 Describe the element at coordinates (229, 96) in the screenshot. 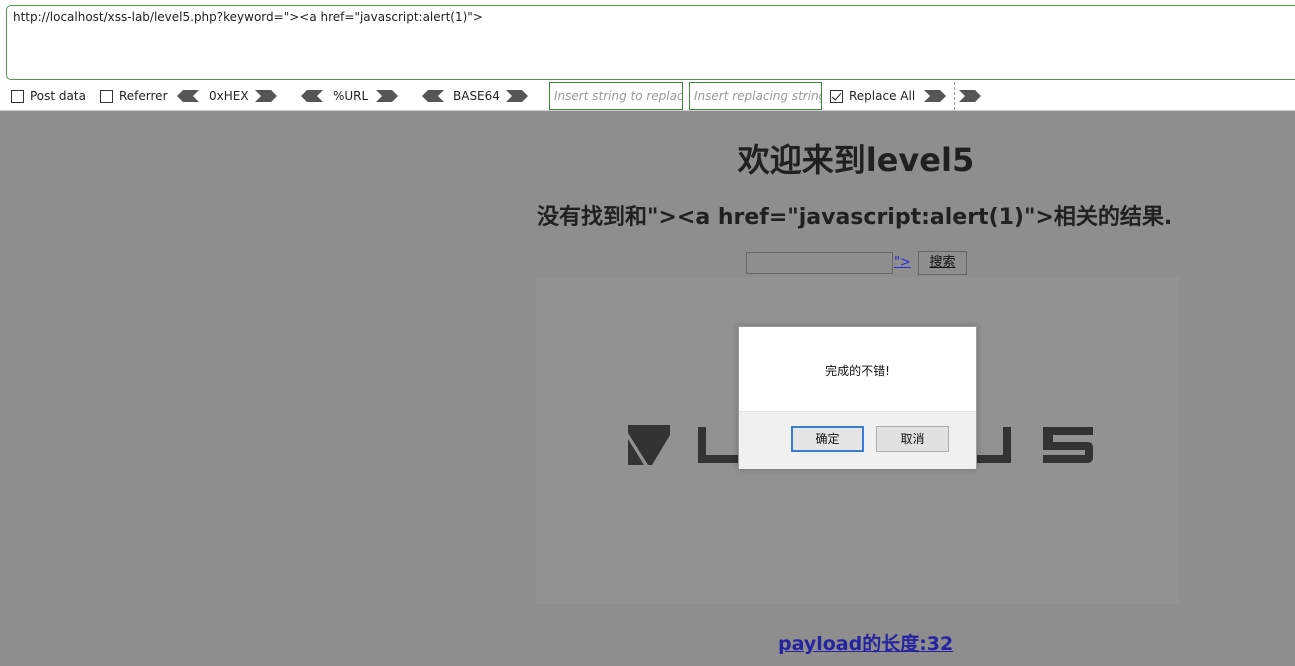

I see `hex-label: 0xHEX` at that location.